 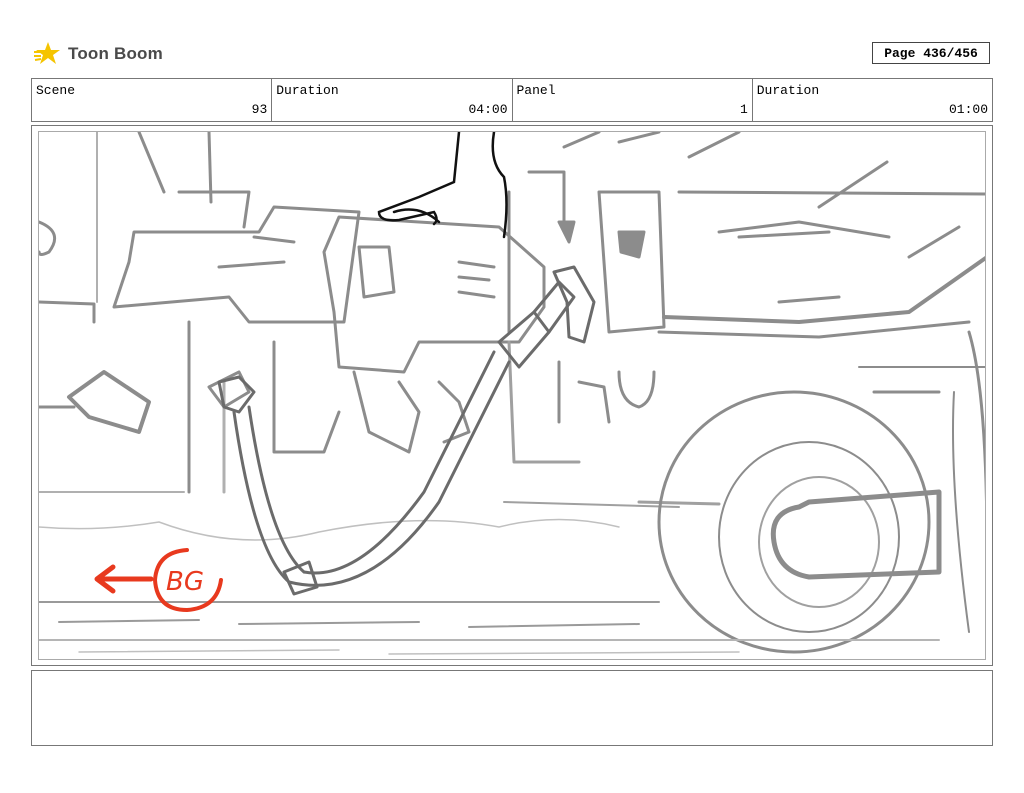 I want to click on scene-duration-value: 04:00, so click(x=488, y=109).